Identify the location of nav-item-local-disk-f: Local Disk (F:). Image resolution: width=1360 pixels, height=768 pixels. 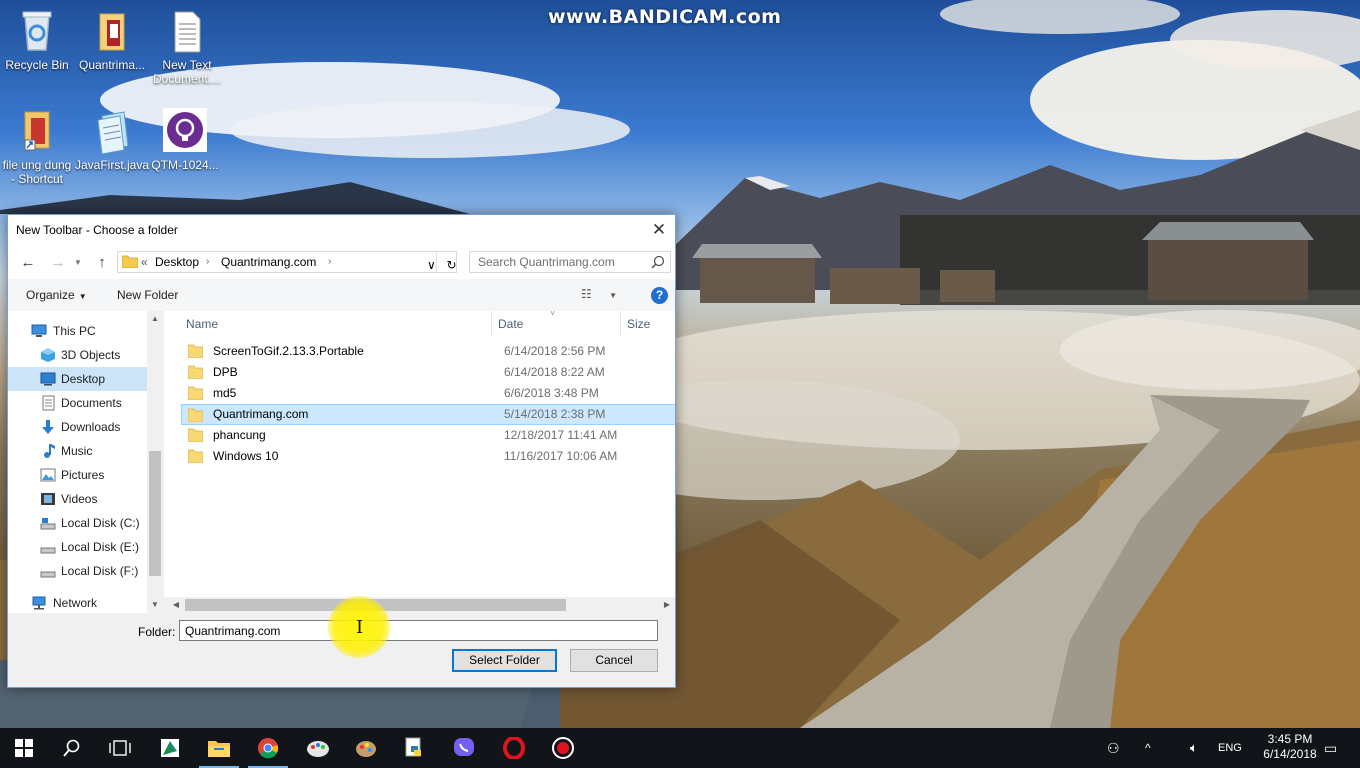
(77, 571).